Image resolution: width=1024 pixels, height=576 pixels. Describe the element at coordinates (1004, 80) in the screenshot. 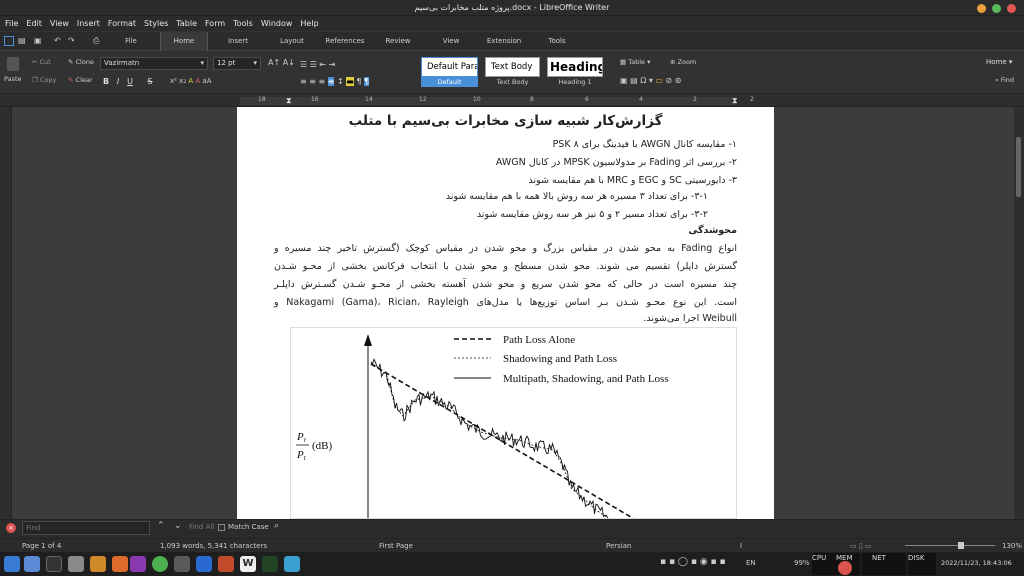

I see `find-button: ⌕ Find` at that location.